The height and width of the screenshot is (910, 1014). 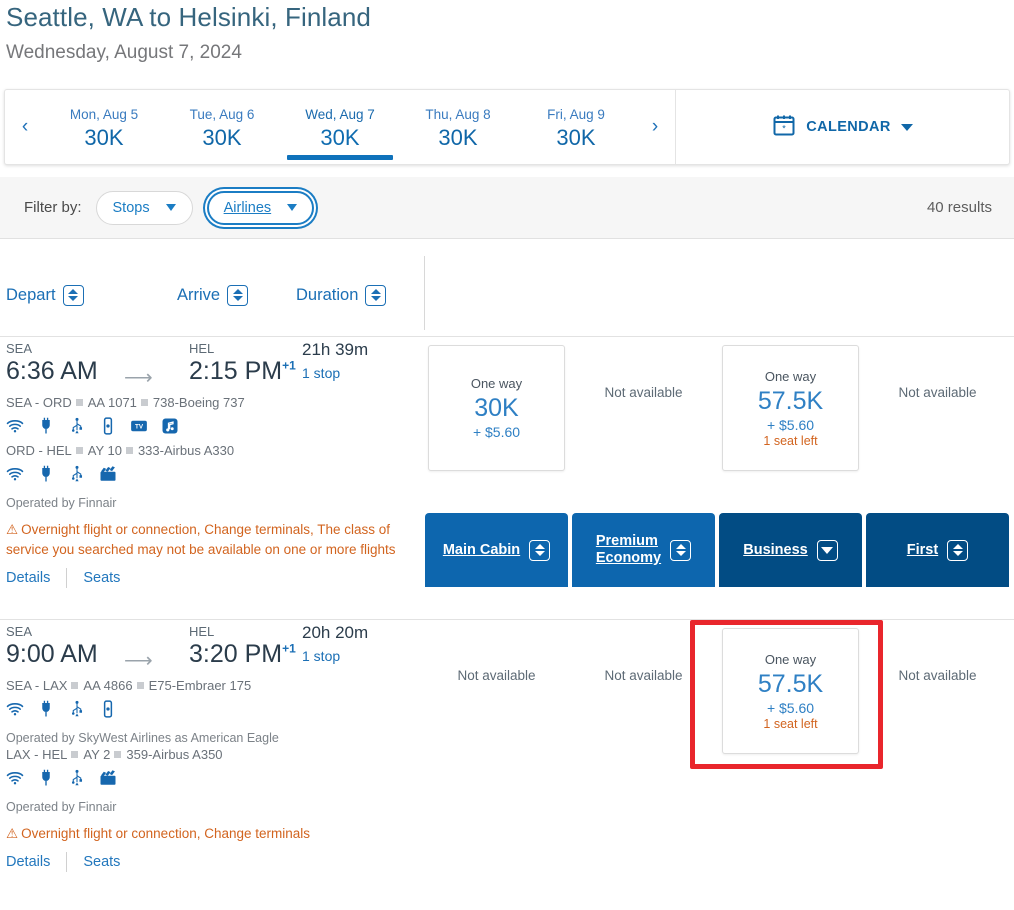 I want to click on fare-miles: 30K, so click(x=496, y=408).